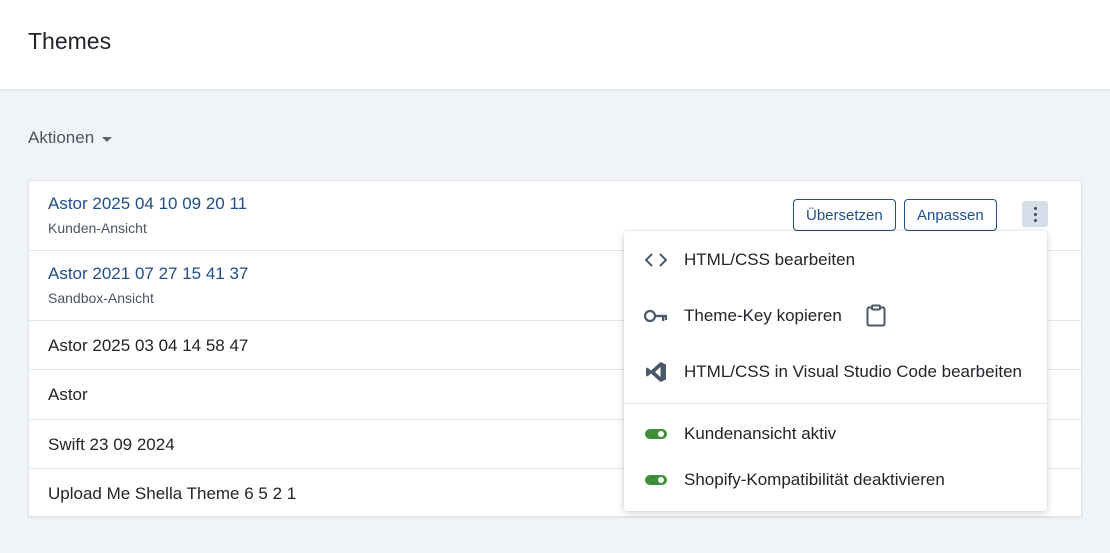 This screenshot has width=1110, height=553. Describe the element at coordinates (101, 298) in the screenshot. I see `theme-status: Sandbox-Ansicht` at that location.